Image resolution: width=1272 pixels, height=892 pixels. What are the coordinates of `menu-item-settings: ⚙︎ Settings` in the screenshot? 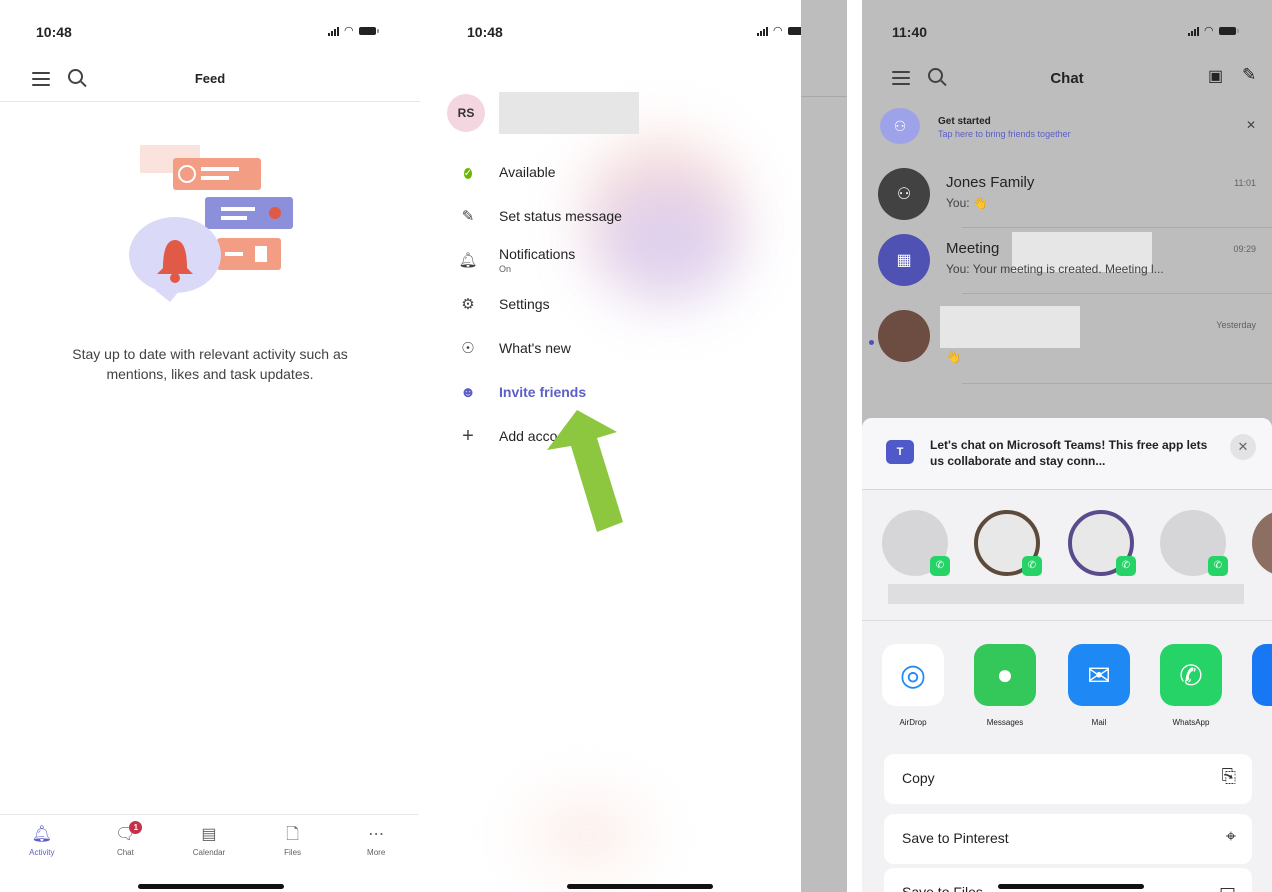 It's located at (575, 304).